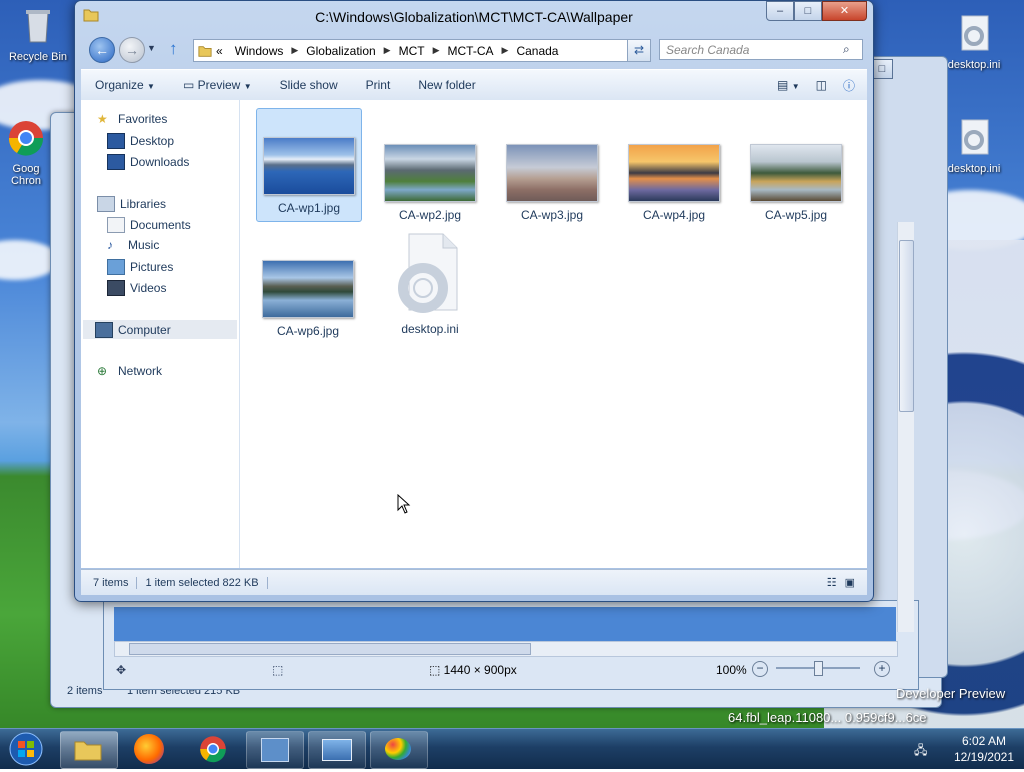  Describe the element at coordinates (832, 582) in the screenshot. I see `details-view-button: ☷` at that location.